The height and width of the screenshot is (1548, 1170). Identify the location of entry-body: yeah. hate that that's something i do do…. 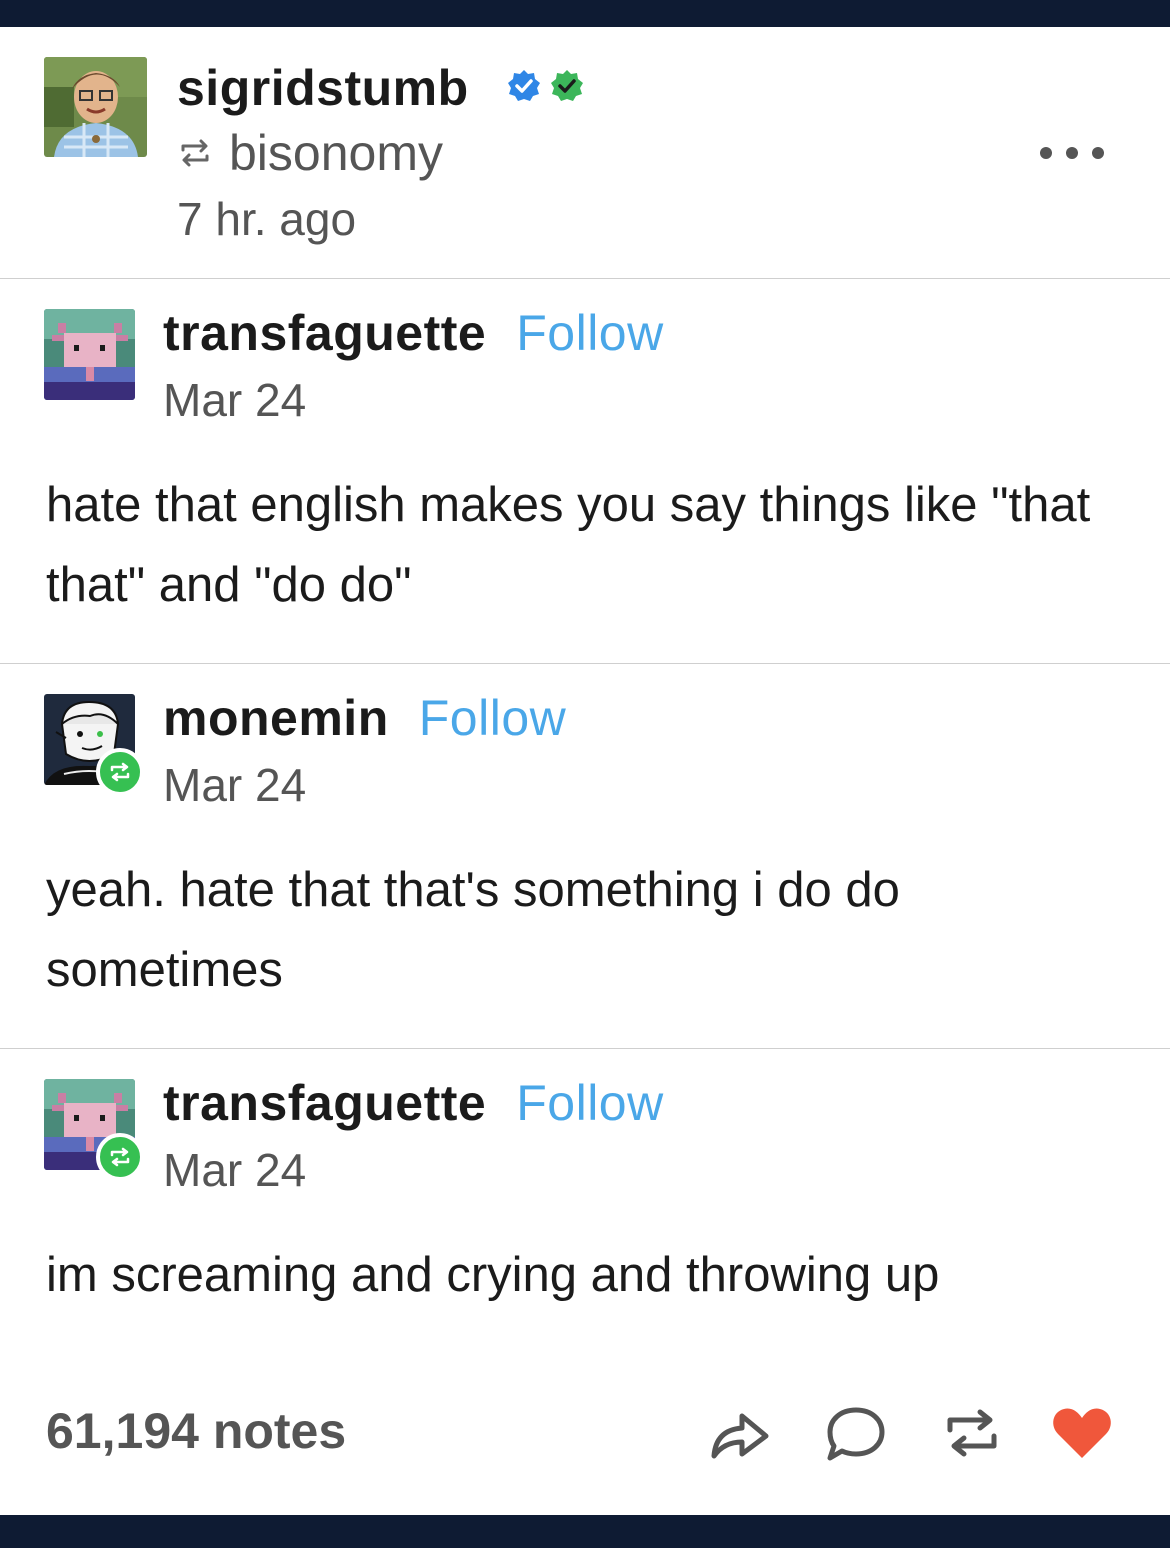
(473, 930).